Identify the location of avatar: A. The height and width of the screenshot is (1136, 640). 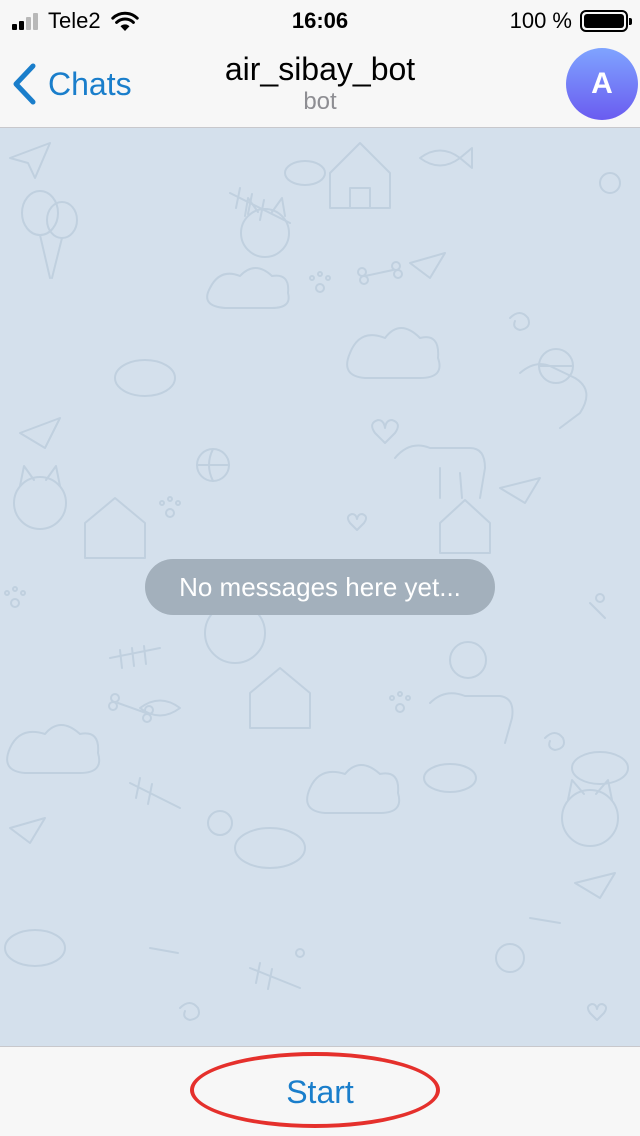
(602, 84).